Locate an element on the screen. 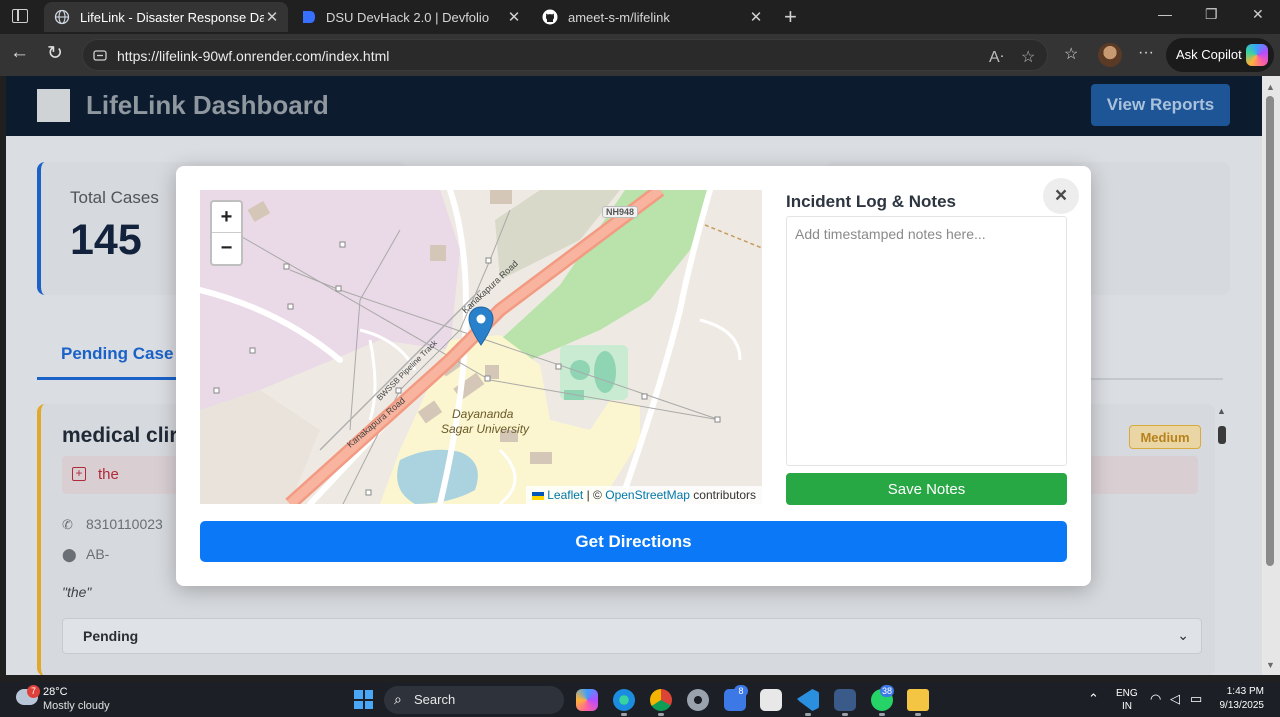  tab-title: DSU DevHack 2.0 | Devfolio is located at coordinates (408, 17).